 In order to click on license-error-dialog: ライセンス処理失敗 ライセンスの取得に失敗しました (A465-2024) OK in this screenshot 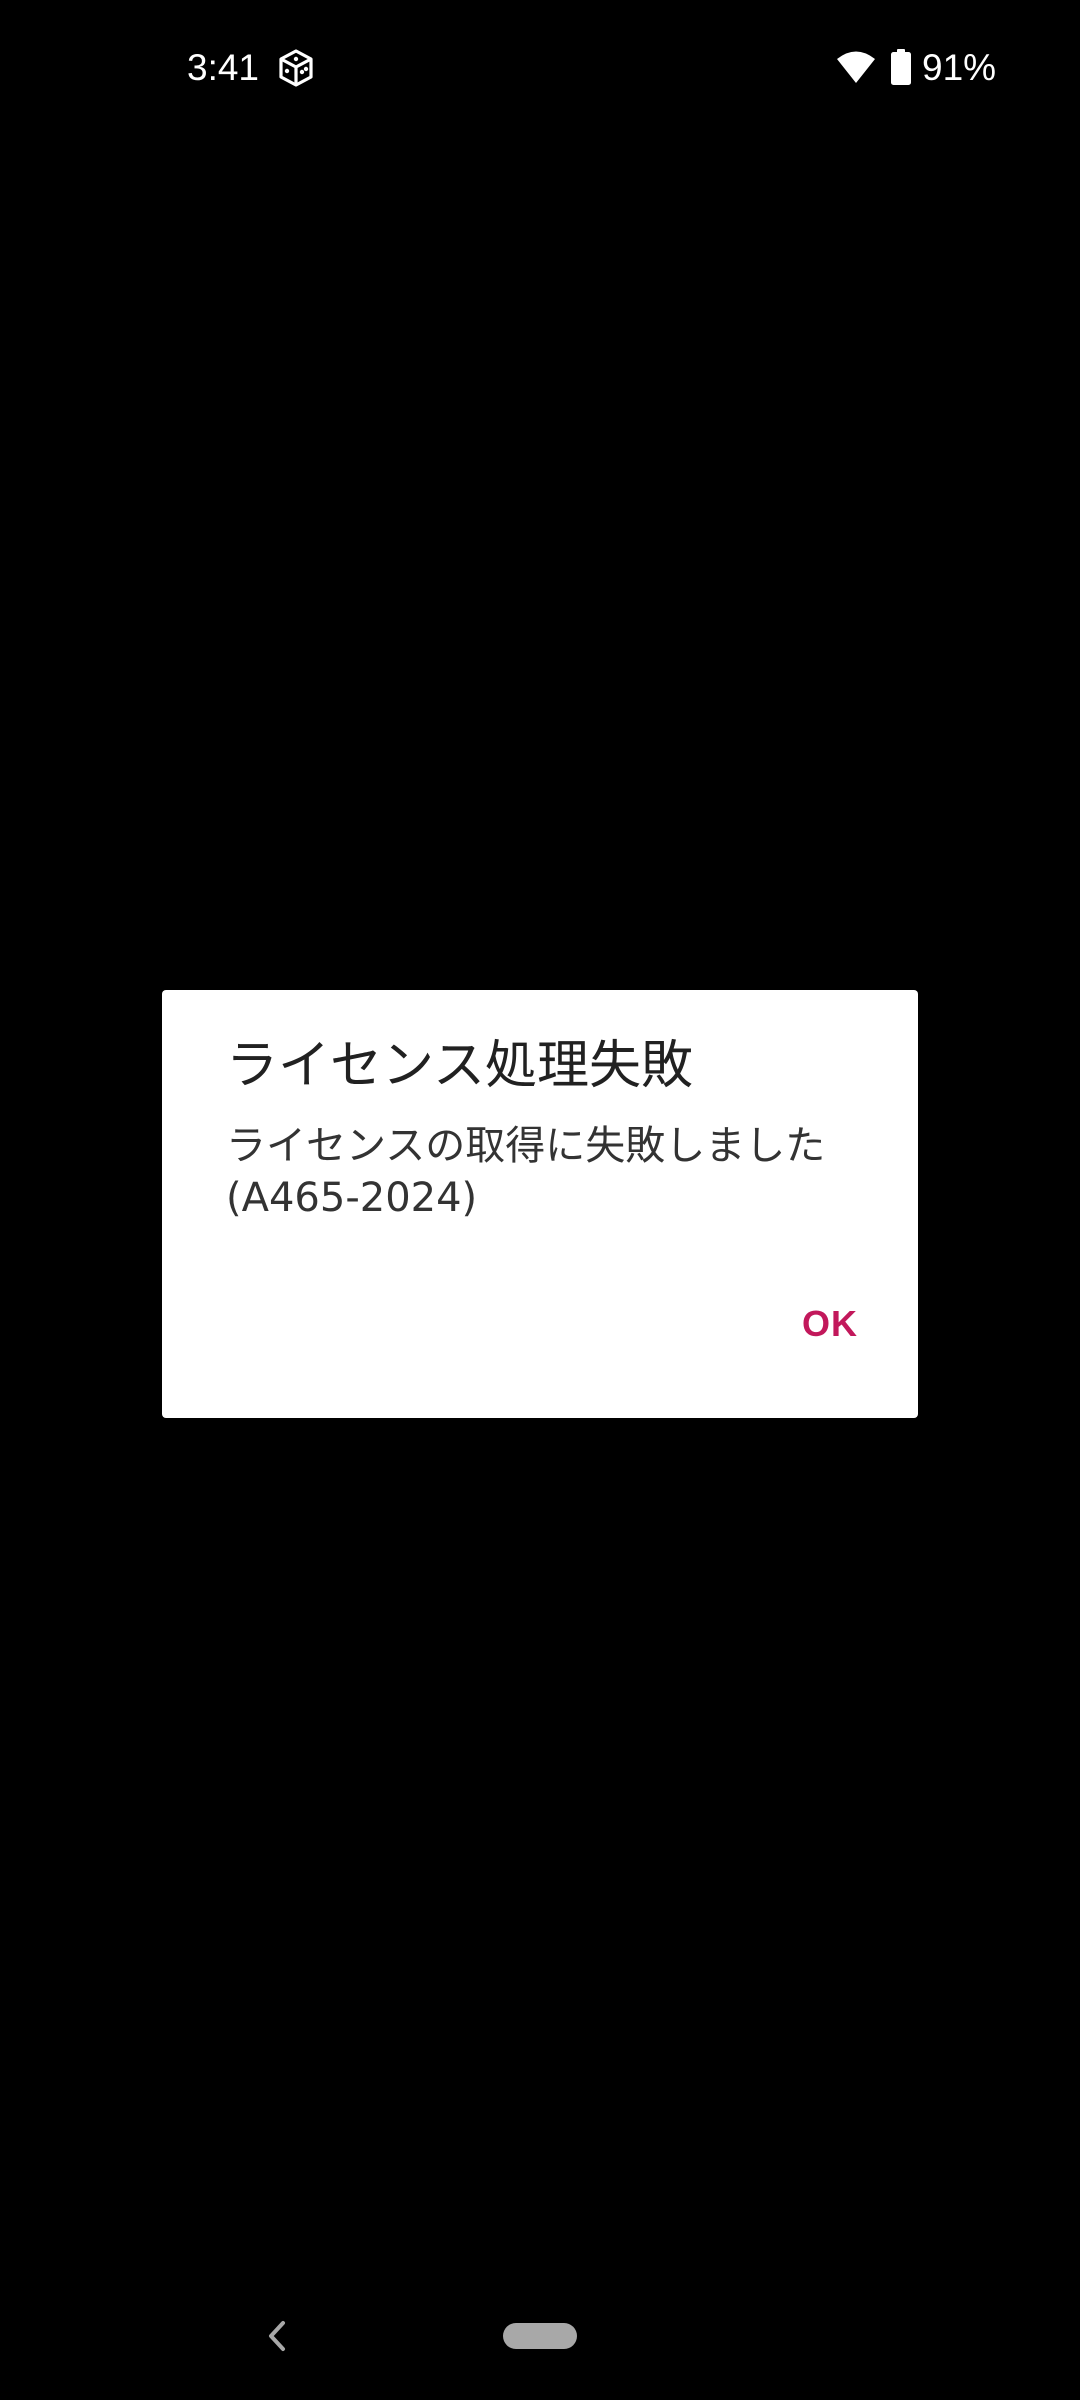, I will do `click(540, 1204)`.